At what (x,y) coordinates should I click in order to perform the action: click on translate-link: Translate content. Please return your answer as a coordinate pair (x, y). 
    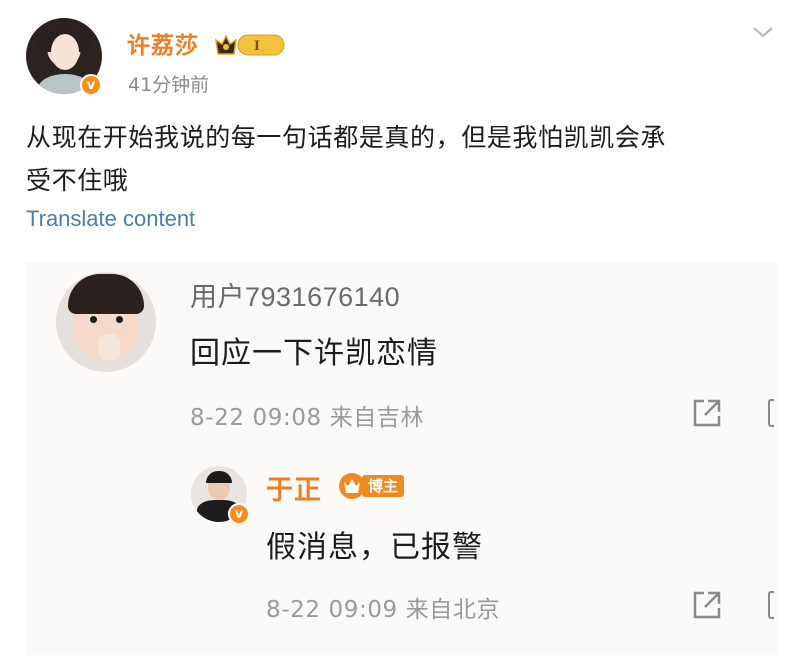
    Looking at the image, I should click on (110, 219).